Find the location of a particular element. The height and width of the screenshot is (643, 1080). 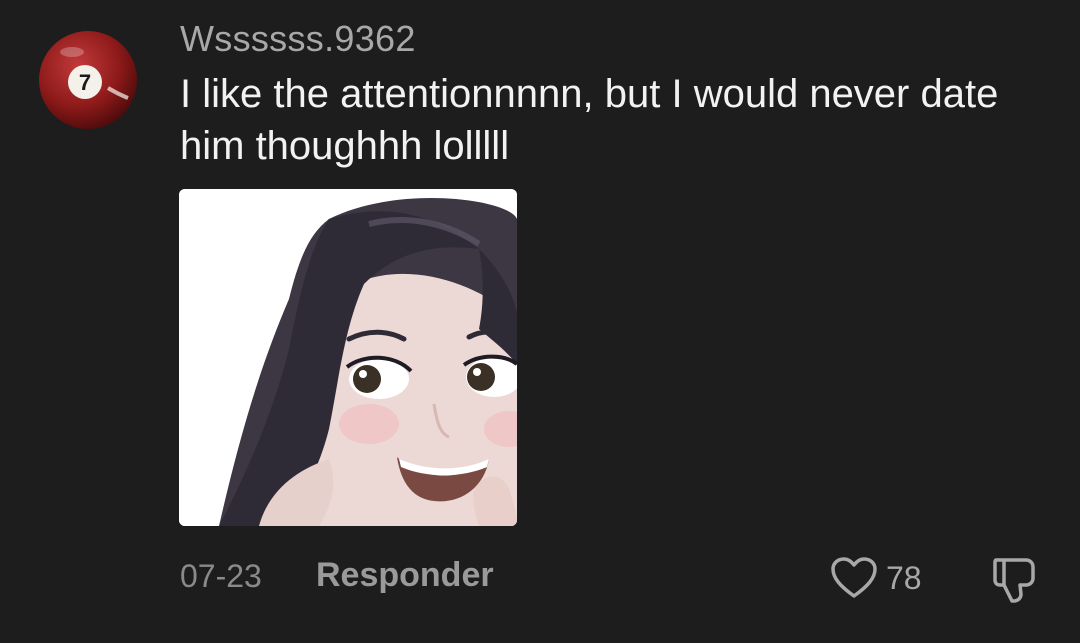

like-count: 78 is located at coordinates (904, 577).